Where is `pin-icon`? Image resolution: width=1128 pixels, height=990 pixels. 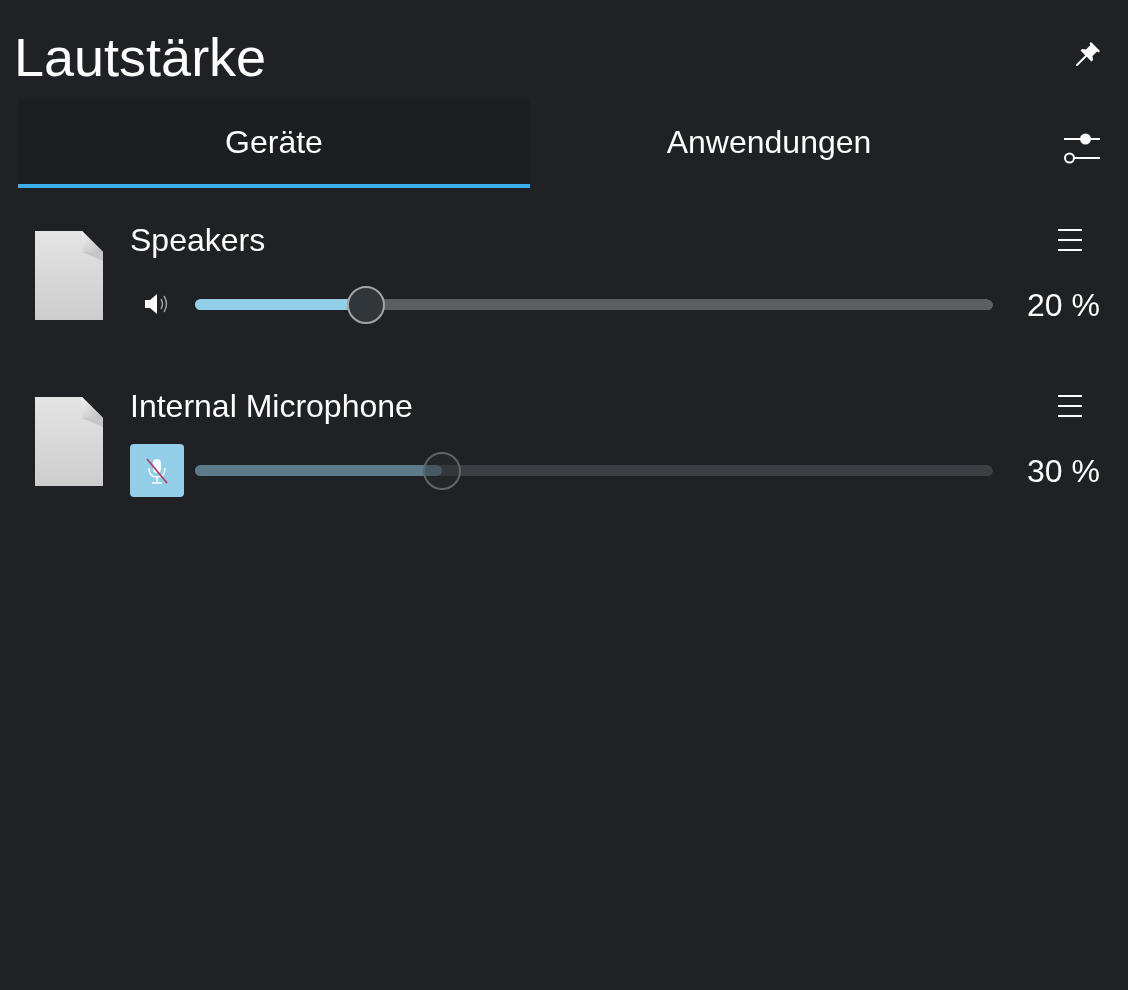
pin-icon is located at coordinates (1088, 54).